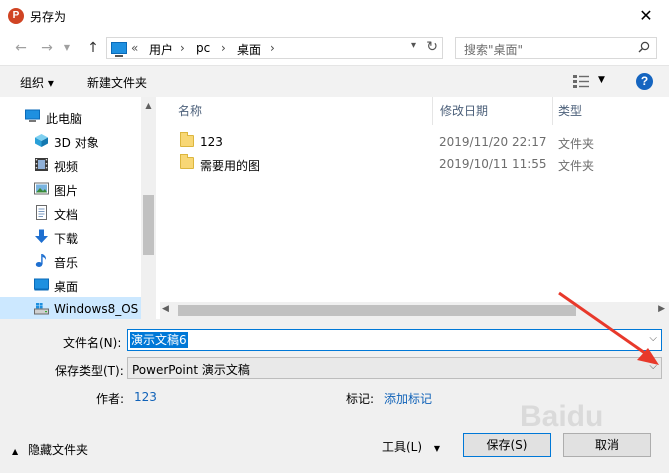 The height and width of the screenshot is (473, 669). I want to click on filename-field: 演示文稿6 ⌵, so click(394, 340).